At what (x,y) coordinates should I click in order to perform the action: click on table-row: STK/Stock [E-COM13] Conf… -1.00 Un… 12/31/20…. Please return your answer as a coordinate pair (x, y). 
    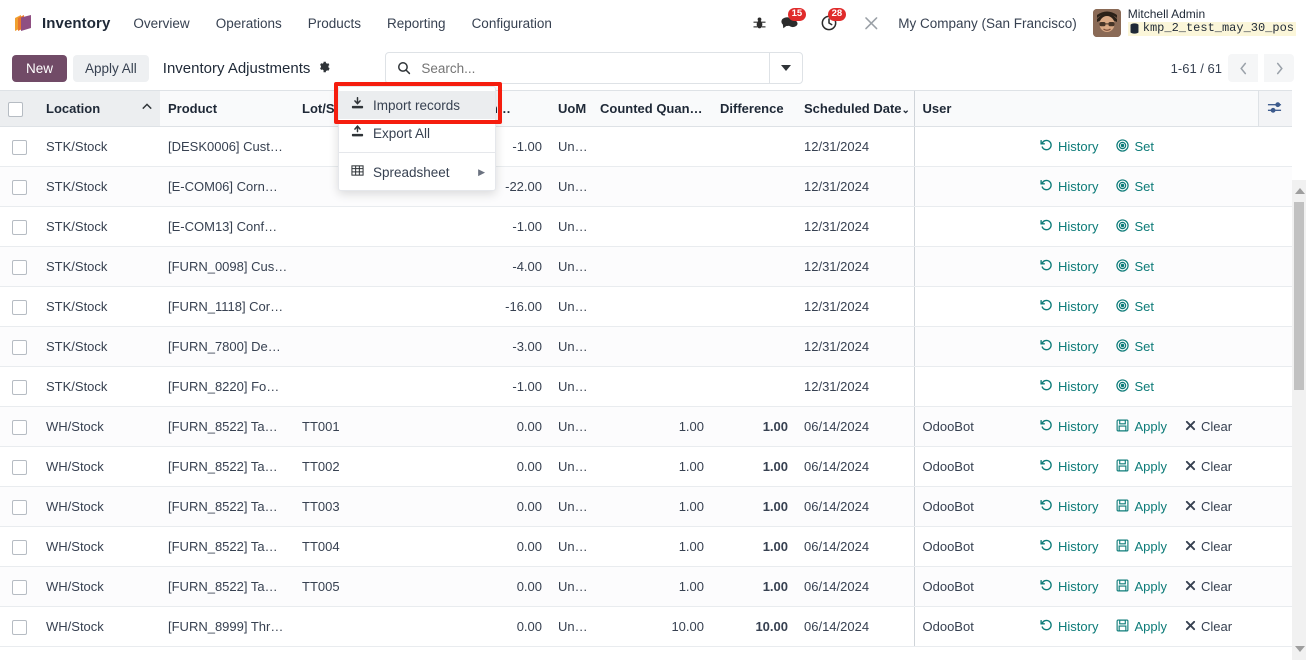
    Looking at the image, I should click on (646, 226).